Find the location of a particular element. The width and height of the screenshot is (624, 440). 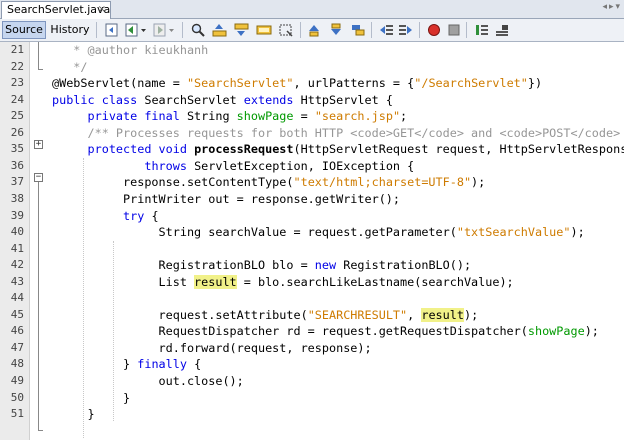

line-number: 39 is located at coordinates (17, 215).